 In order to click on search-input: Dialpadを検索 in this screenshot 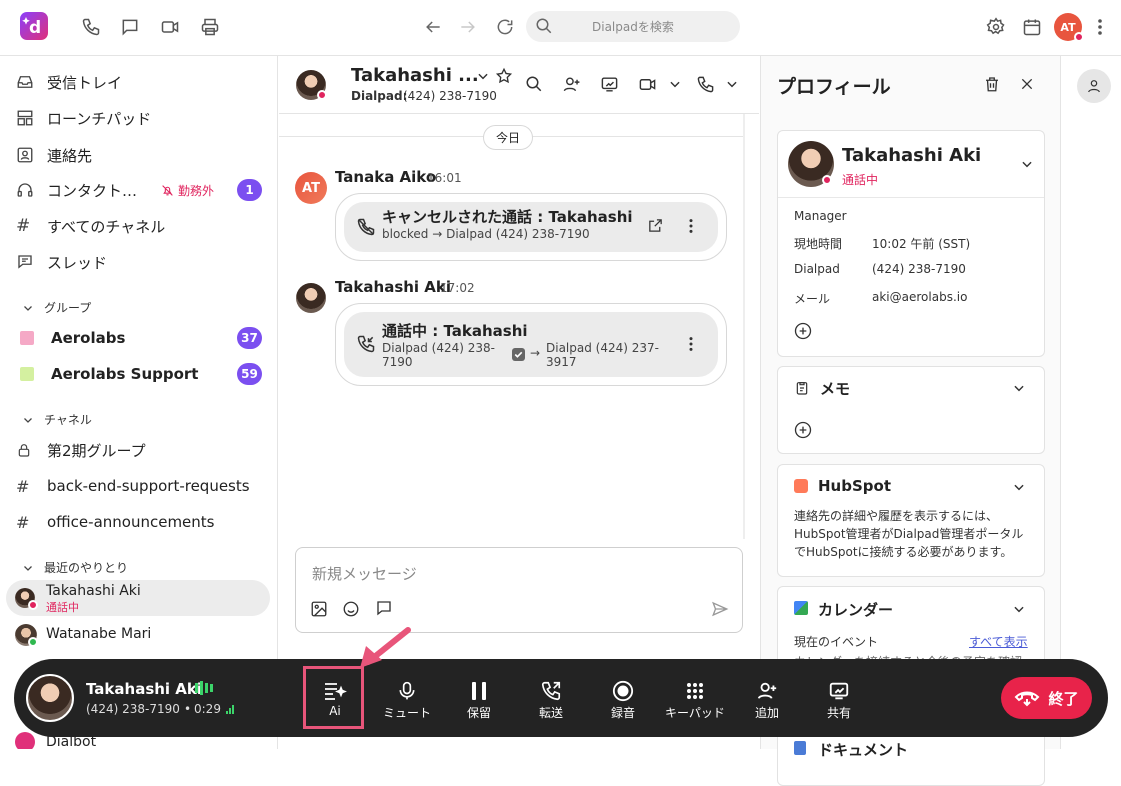, I will do `click(633, 26)`.